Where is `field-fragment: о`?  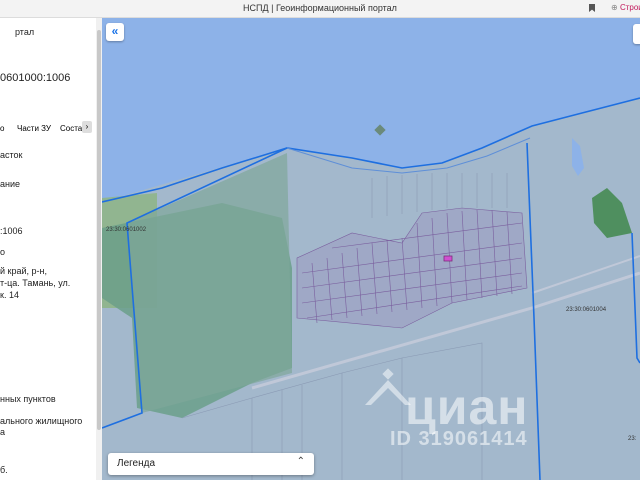
field-fragment: о is located at coordinates (3, 252).